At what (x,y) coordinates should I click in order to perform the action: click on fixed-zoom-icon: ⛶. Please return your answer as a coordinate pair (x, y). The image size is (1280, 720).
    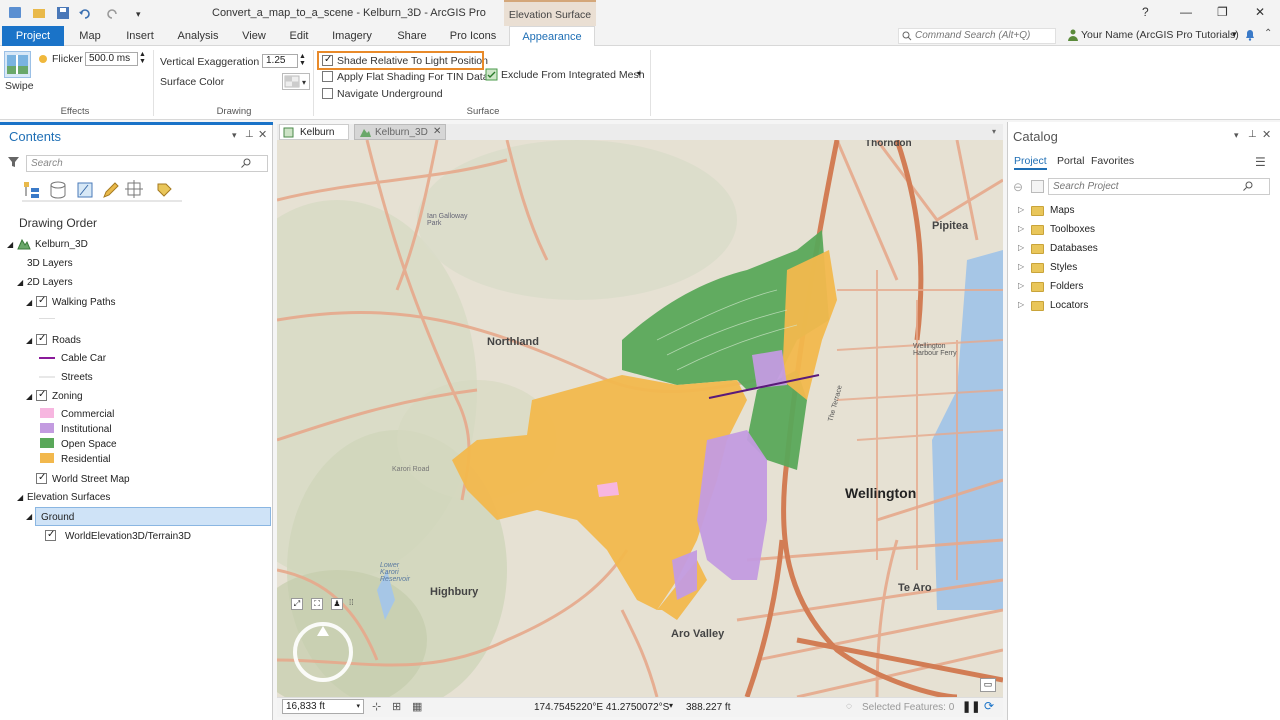
    Looking at the image, I should click on (317, 604).